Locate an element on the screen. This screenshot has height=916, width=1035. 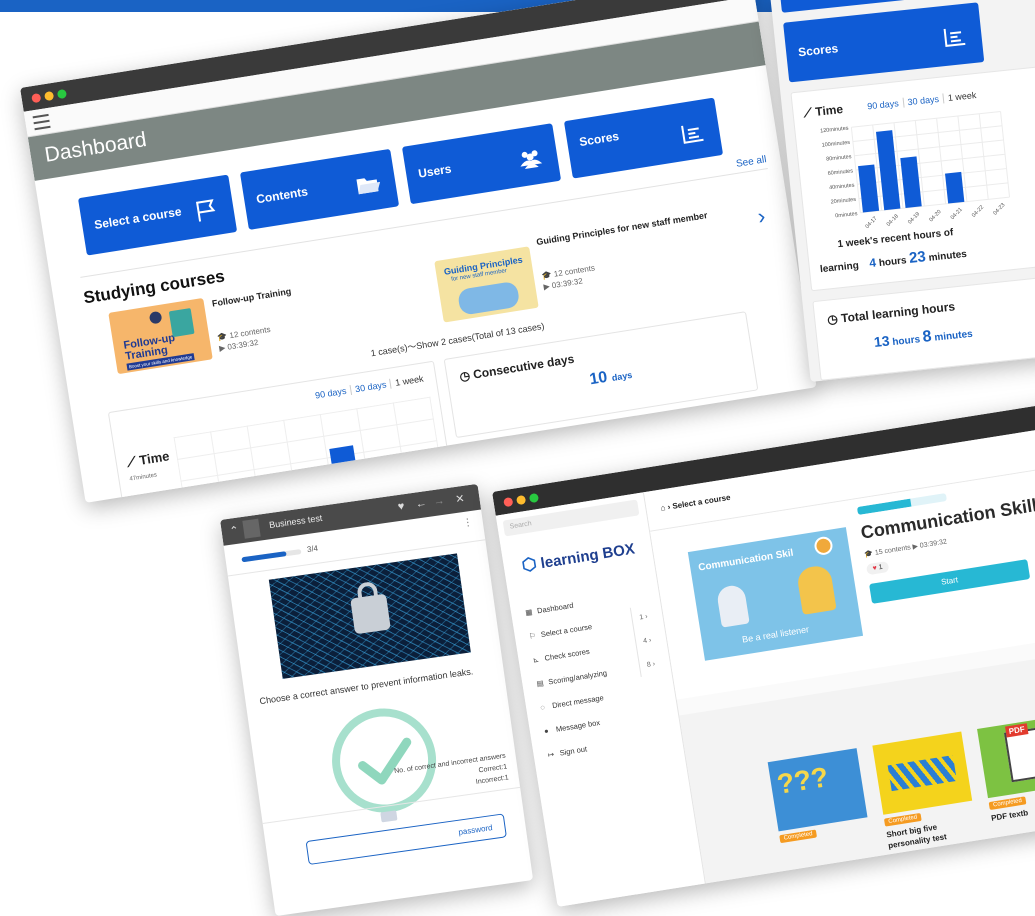
tile-users: Users is located at coordinates (481, 163).